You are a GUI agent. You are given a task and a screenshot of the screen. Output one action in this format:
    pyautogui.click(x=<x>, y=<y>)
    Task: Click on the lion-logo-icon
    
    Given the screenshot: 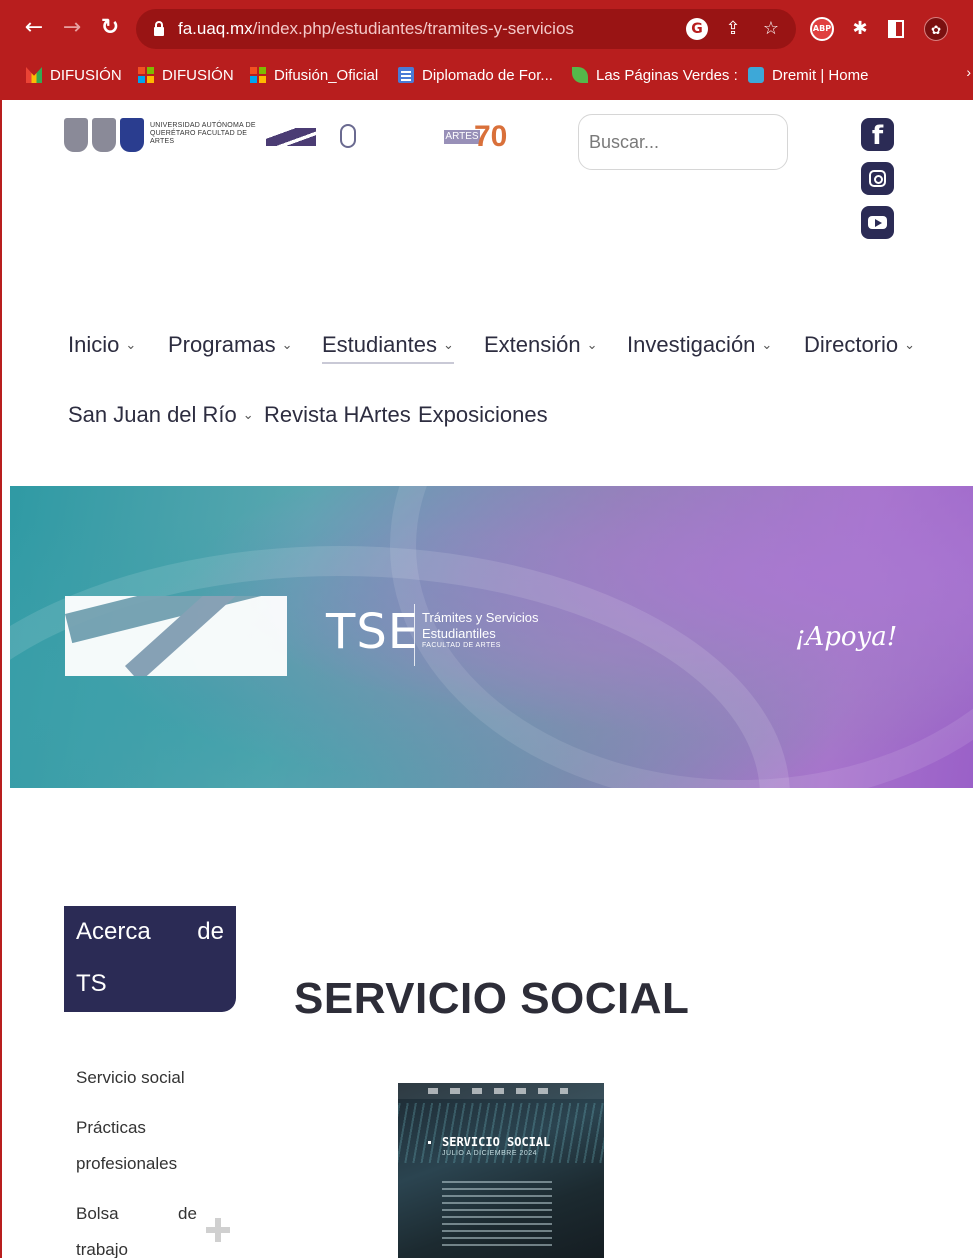 What is the action you would take?
    pyautogui.click(x=348, y=136)
    